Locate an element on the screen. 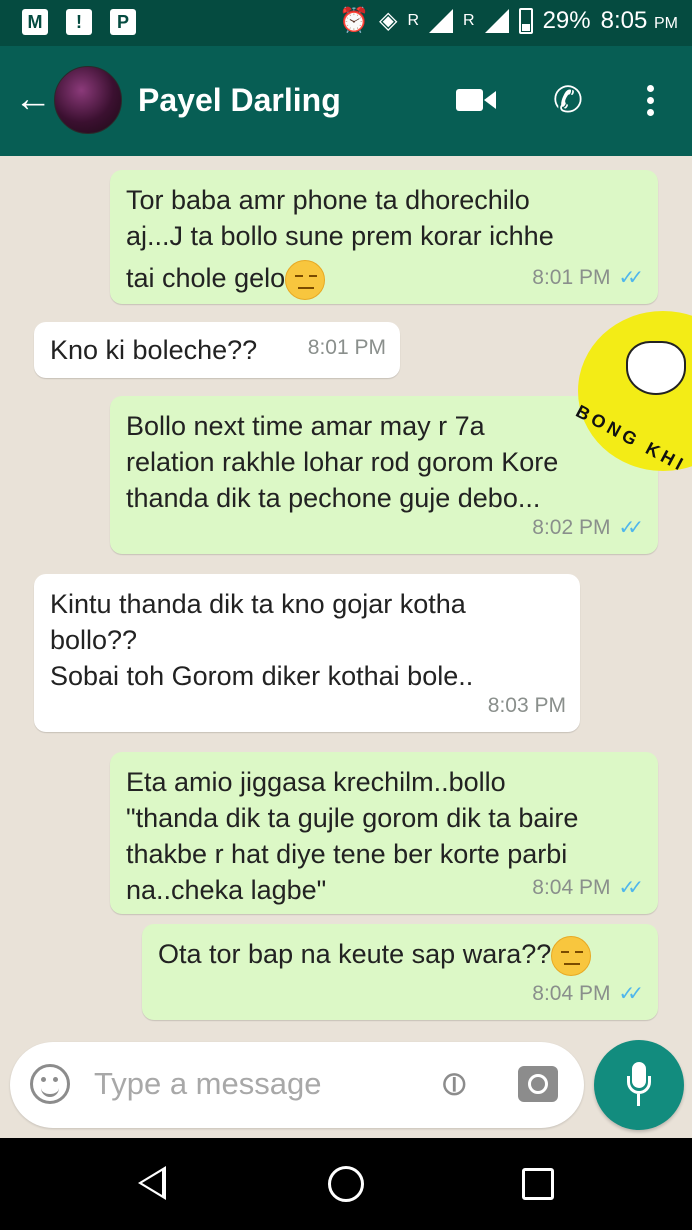 Image resolution: width=692 pixels, height=1230 pixels. clock-ampm: PM is located at coordinates (666, 23).